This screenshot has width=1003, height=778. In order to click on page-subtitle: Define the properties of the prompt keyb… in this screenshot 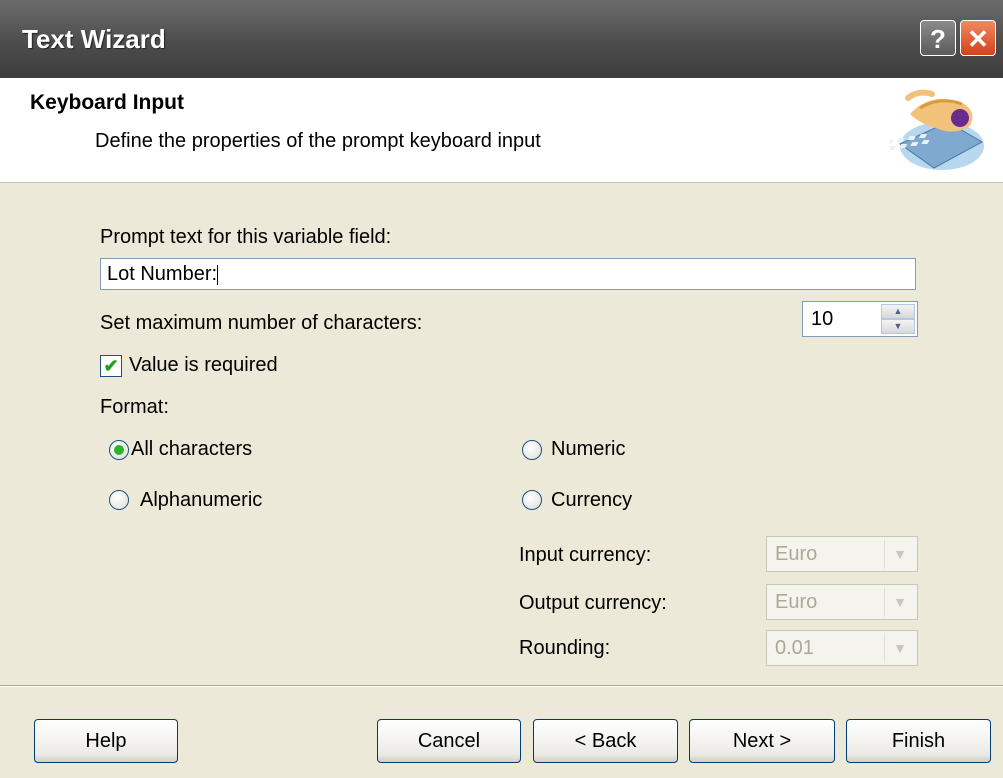, I will do `click(318, 141)`.